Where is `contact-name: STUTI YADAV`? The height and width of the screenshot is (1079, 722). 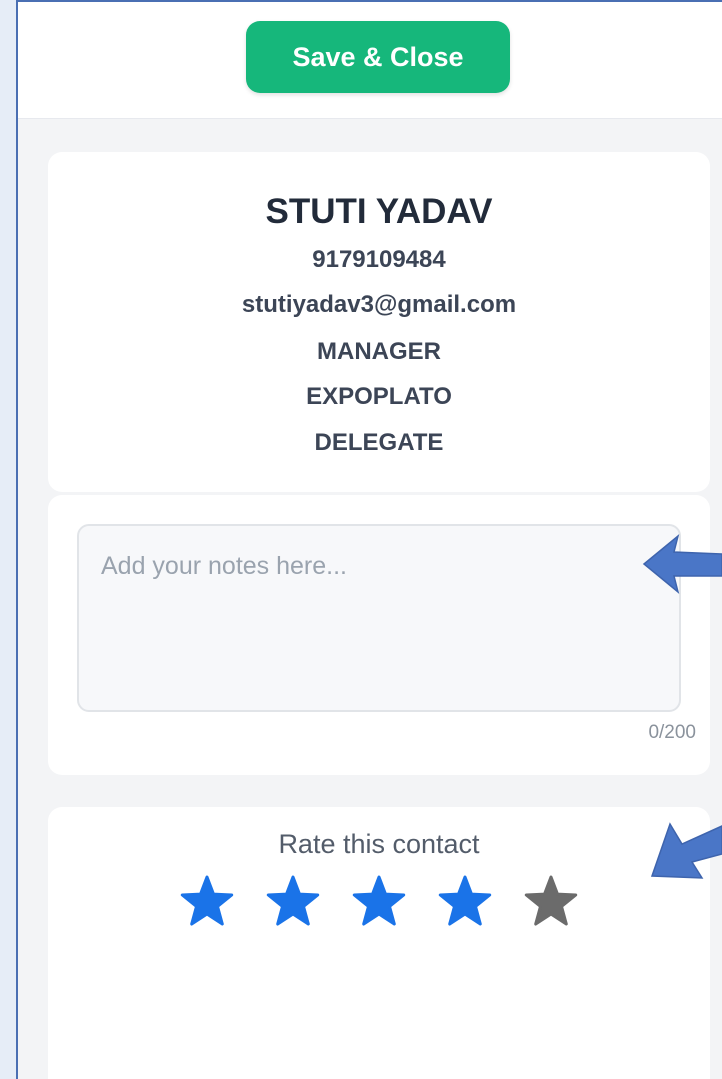
contact-name: STUTI YADAV is located at coordinates (379, 211).